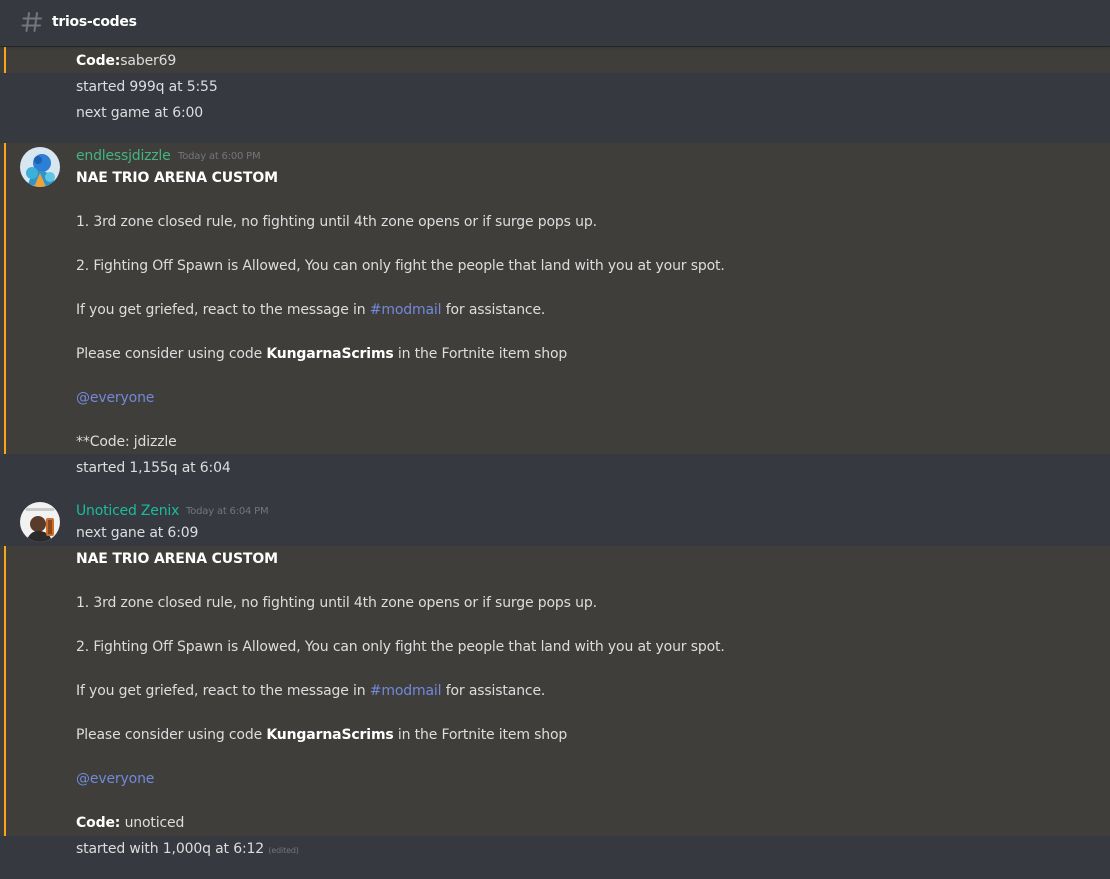 The image size is (1110, 879). I want to click on message-line: Code: unoticed, so click(130, 823).